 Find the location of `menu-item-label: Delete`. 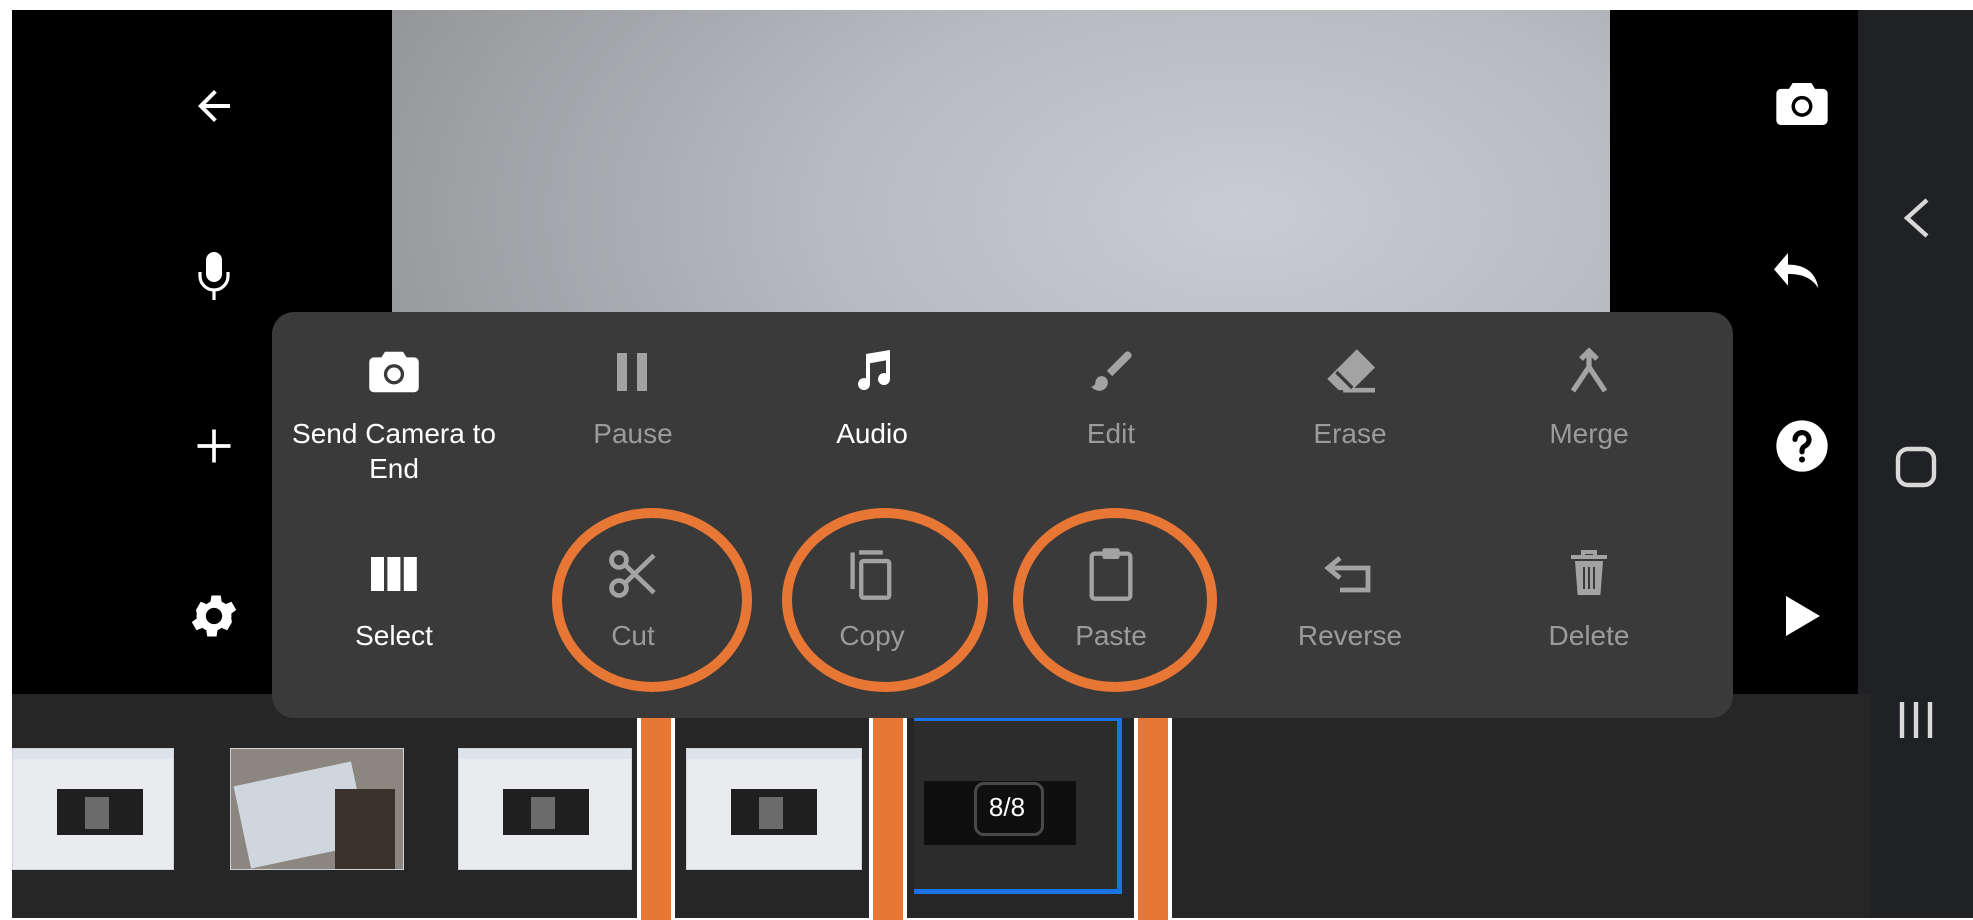

menu-item-label: Delete is located at coordinates (1589, 635).